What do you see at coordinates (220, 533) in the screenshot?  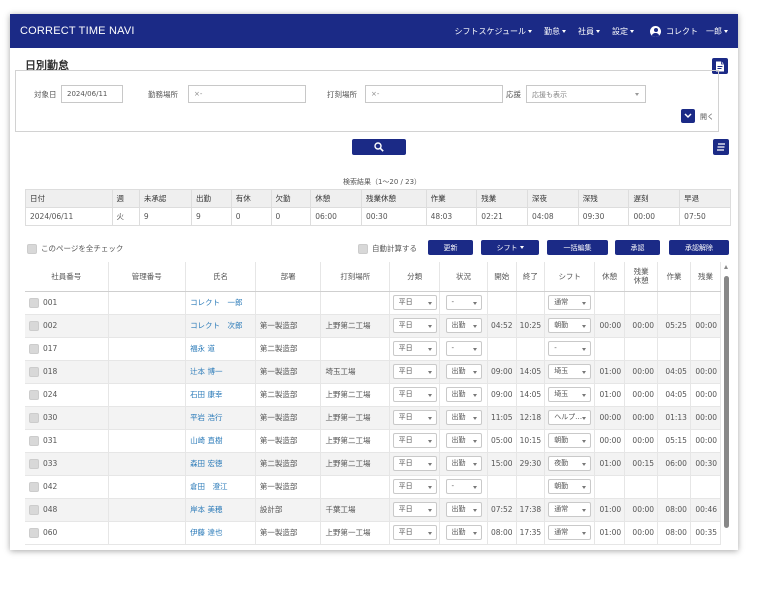 I see `employee-name-link: 伊藤 達也` at bounding box center [220, 533].